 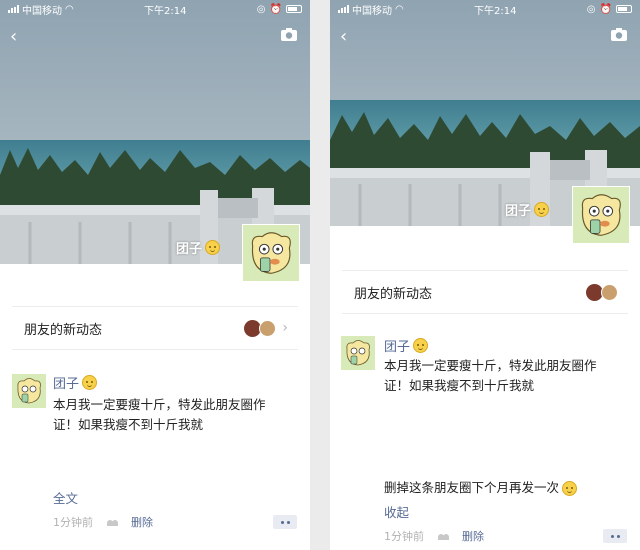 I want to click on chevron-right-icon: ›, so click(x=285, y=328).